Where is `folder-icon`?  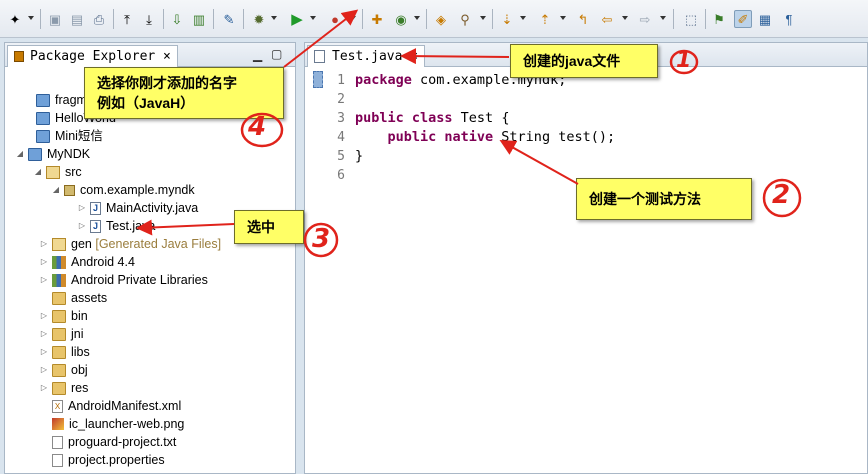
folder-icon is located at coordinates (59, 298).